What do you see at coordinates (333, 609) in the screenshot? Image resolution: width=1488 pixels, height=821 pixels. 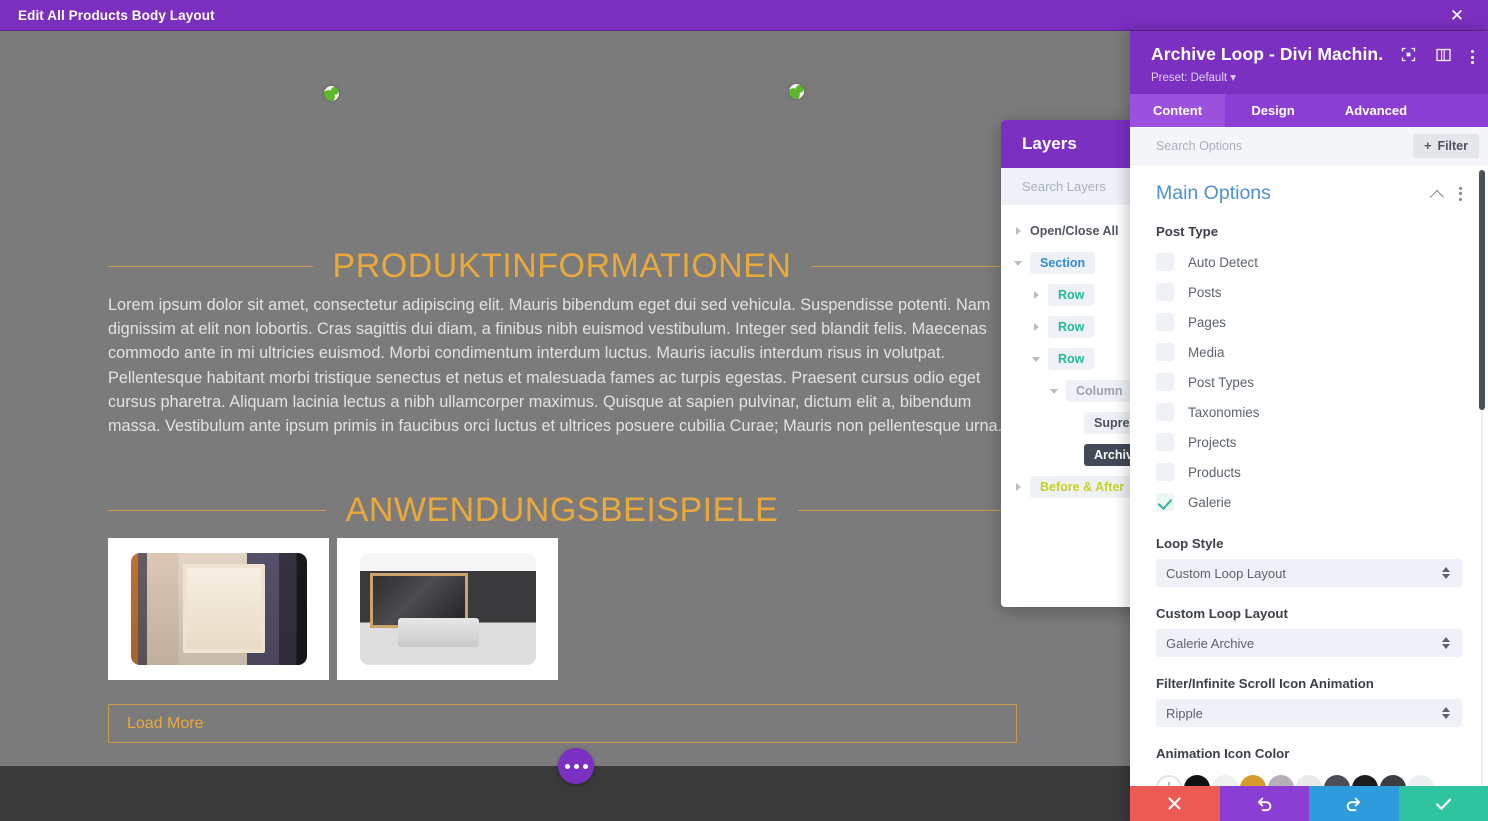 I see `gallery-grid` at bounding box center [333, 609].